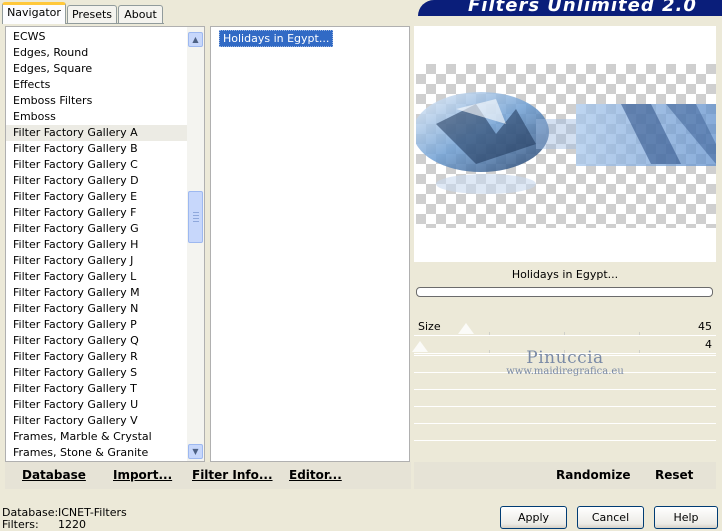  Describe the element at coordinates (97, 325) in the screenshot. I see `category-item: Filter Factory Gallery P` at that location.